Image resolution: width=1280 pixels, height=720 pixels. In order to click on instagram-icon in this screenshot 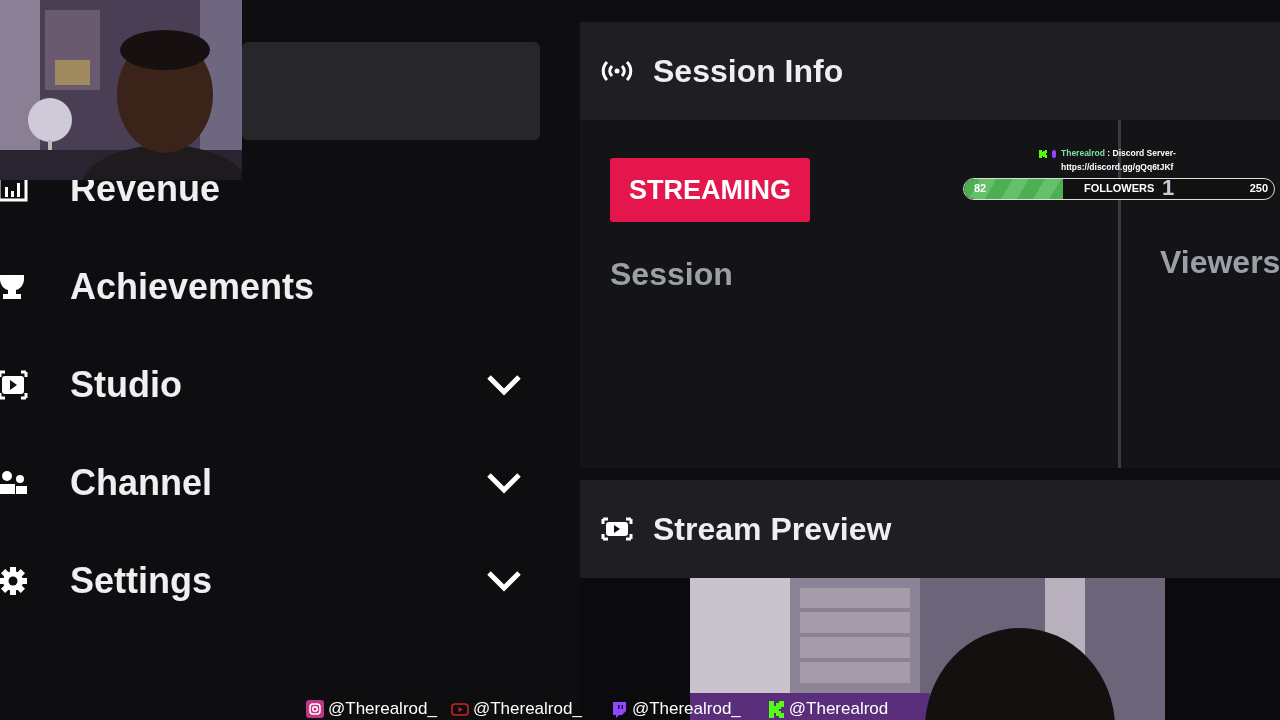, I will do `click(315, 709)`.